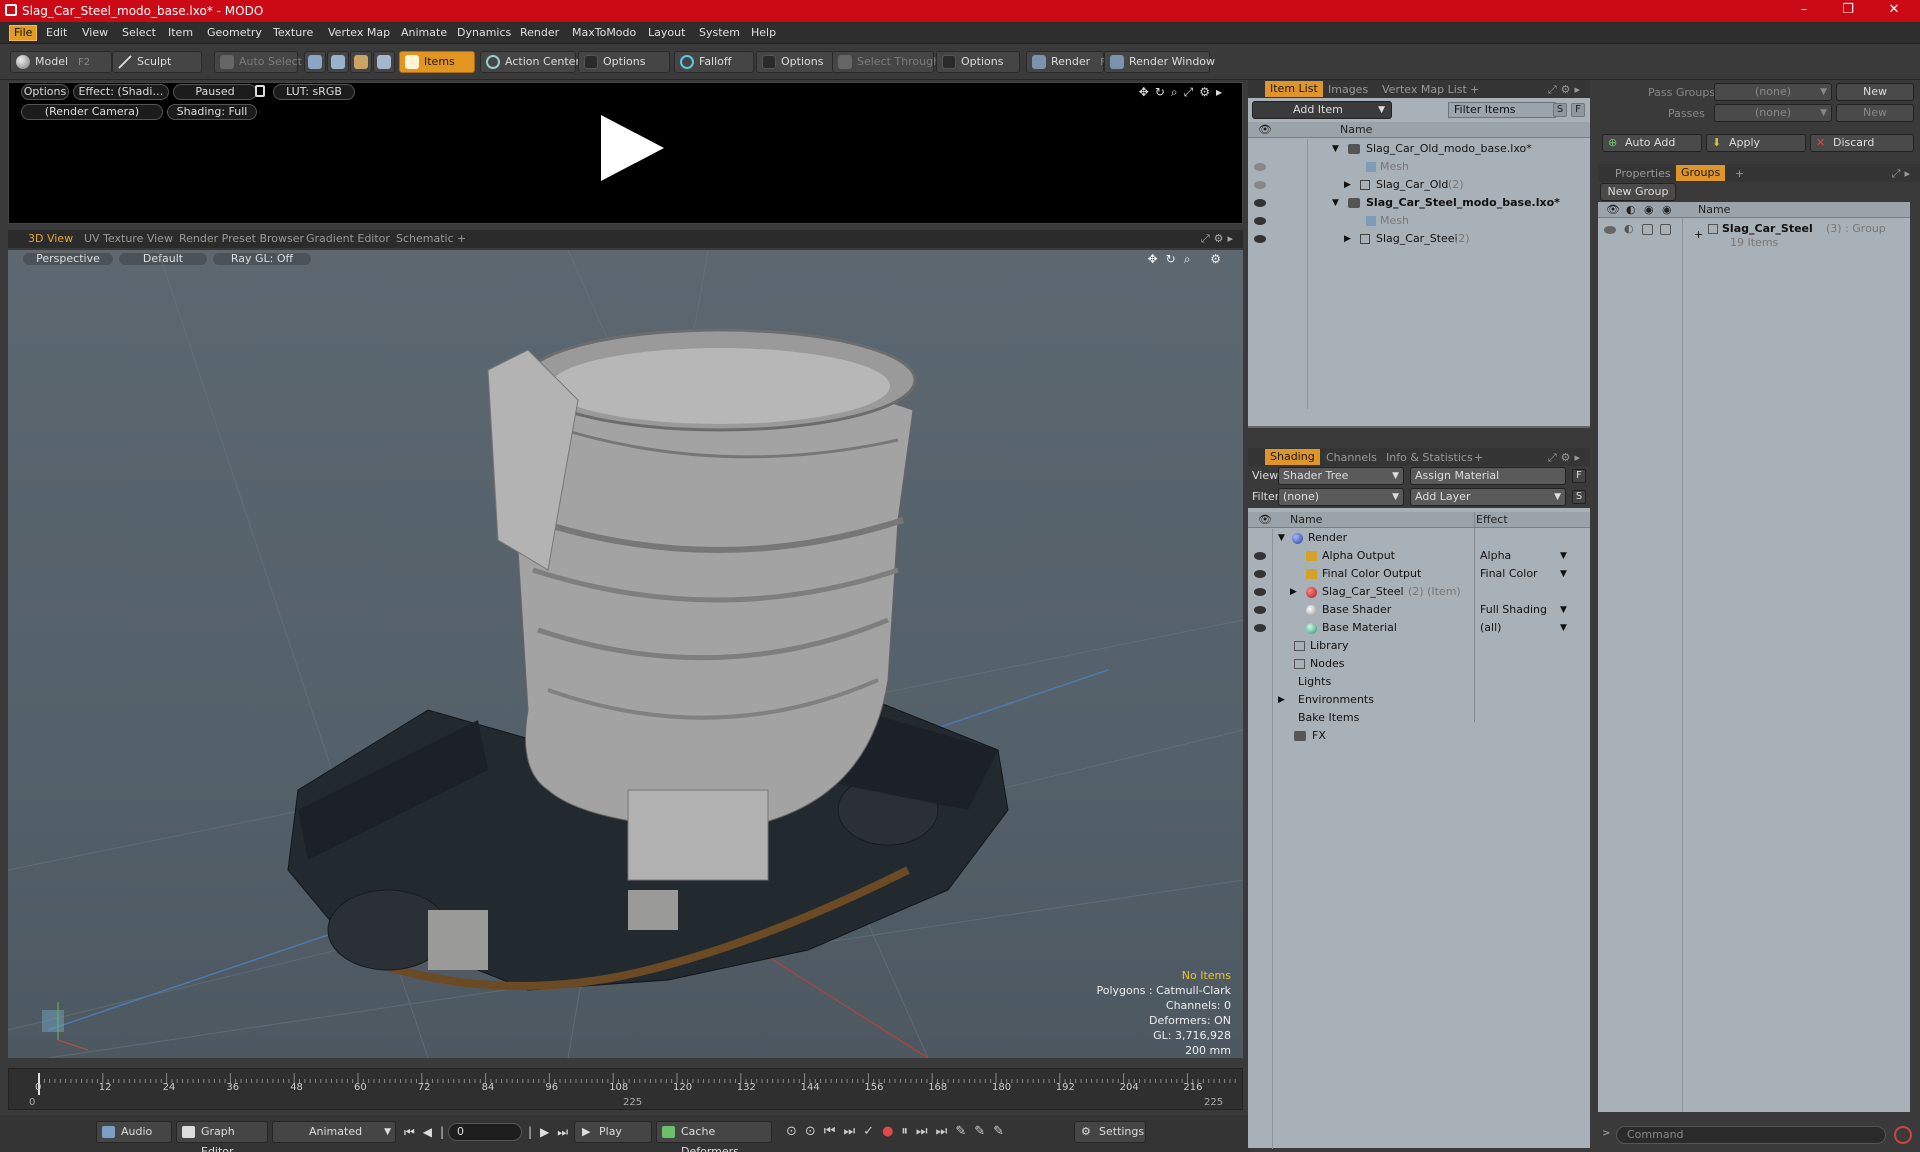 Image resolution: width=1920 pixels, height=1152 pixels. I want to click on model-mode-button: Model F2, so click(61, 62).